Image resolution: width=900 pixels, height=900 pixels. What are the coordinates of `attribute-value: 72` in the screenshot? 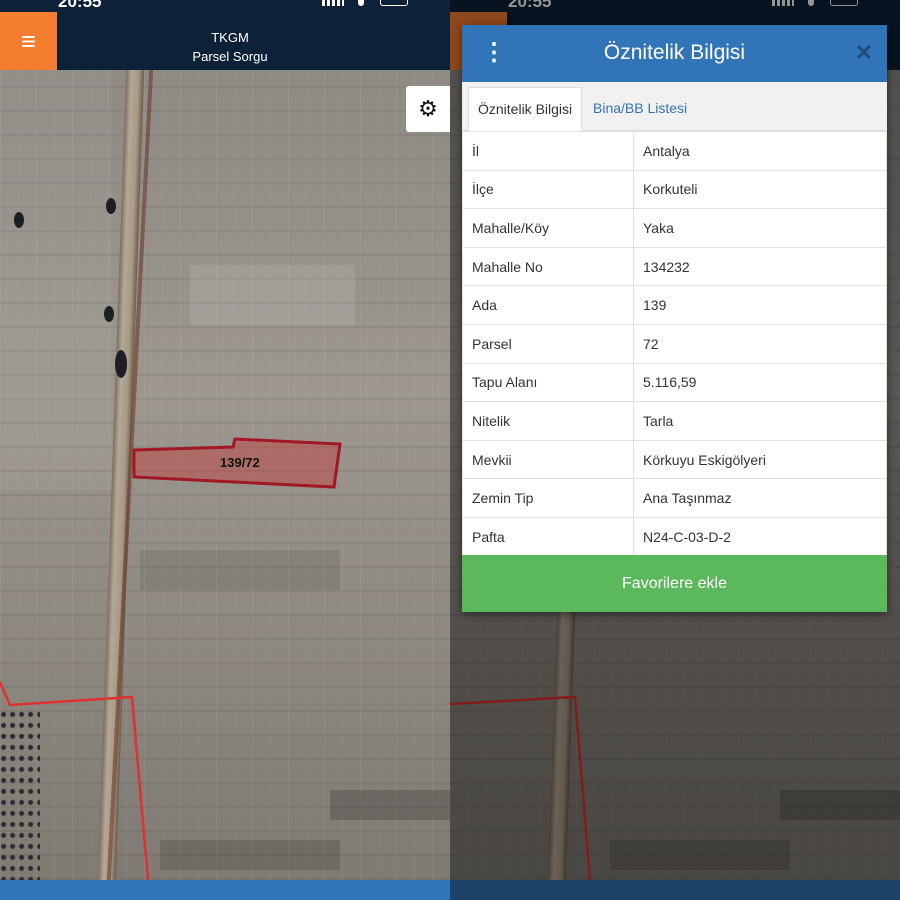 It's located at (760, 343).